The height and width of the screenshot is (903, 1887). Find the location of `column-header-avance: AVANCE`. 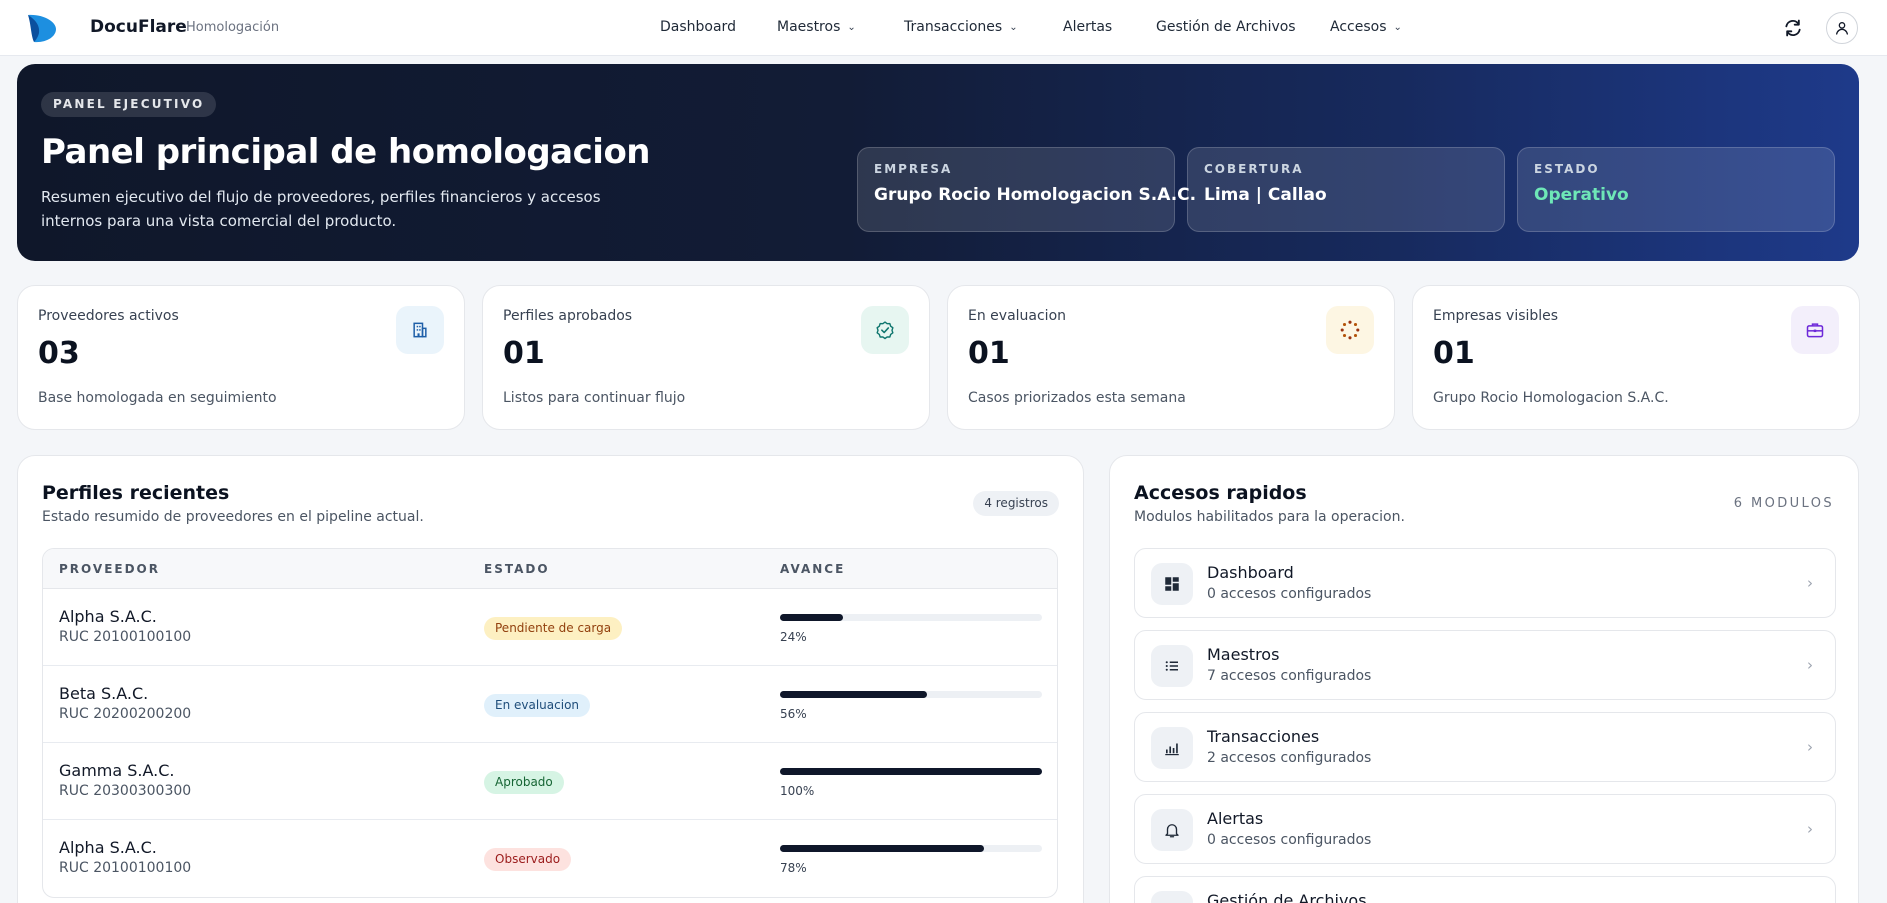

column-header-avance: AVANCE is located at coordinates (812, 569).